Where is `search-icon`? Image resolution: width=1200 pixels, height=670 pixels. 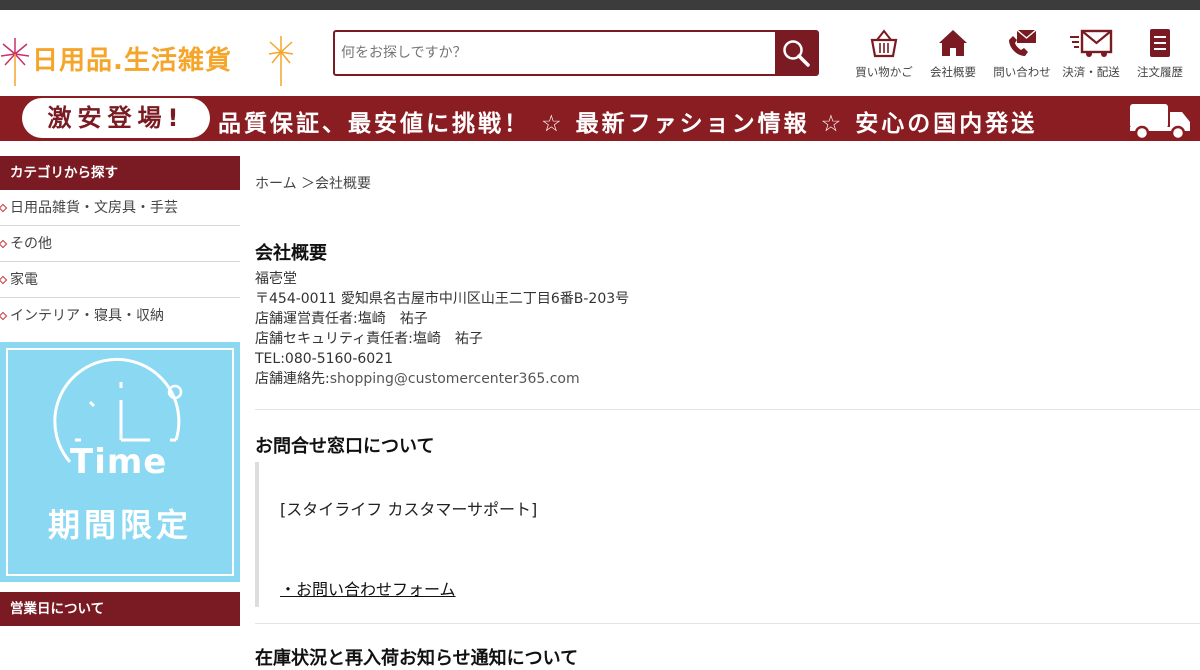 search-icon is located at coordinates (796, 53).